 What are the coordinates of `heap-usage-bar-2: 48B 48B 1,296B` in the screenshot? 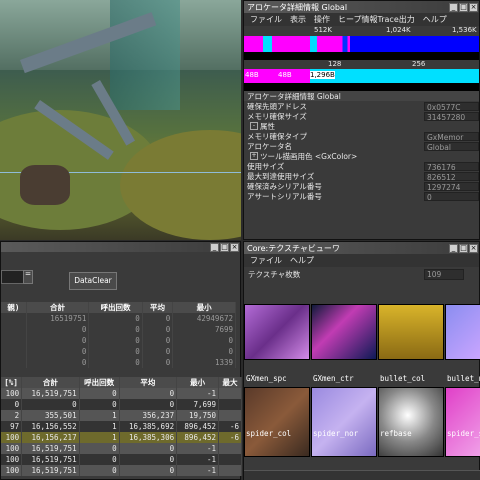 It's located at (361, 76).